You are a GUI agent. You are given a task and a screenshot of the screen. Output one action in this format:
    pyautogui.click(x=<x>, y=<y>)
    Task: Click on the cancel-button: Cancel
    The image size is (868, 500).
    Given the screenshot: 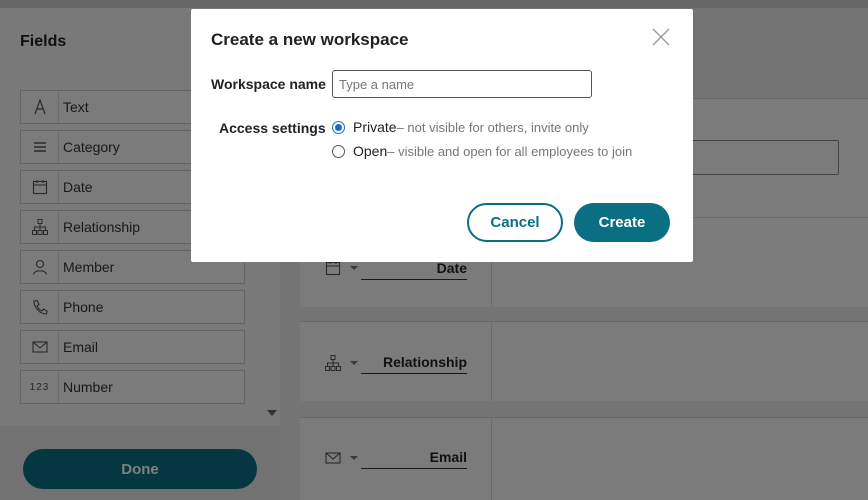 What is the action you would take?
    pyautogui.click(x=515, y=222)
    